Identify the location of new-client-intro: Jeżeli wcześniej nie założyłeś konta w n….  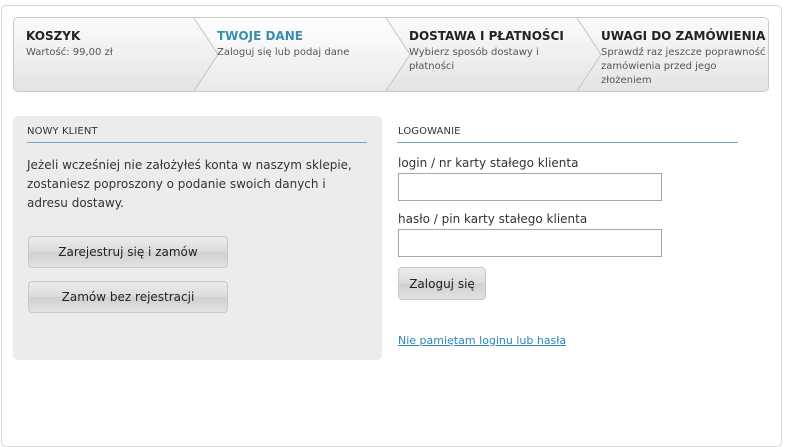
(189, 184).